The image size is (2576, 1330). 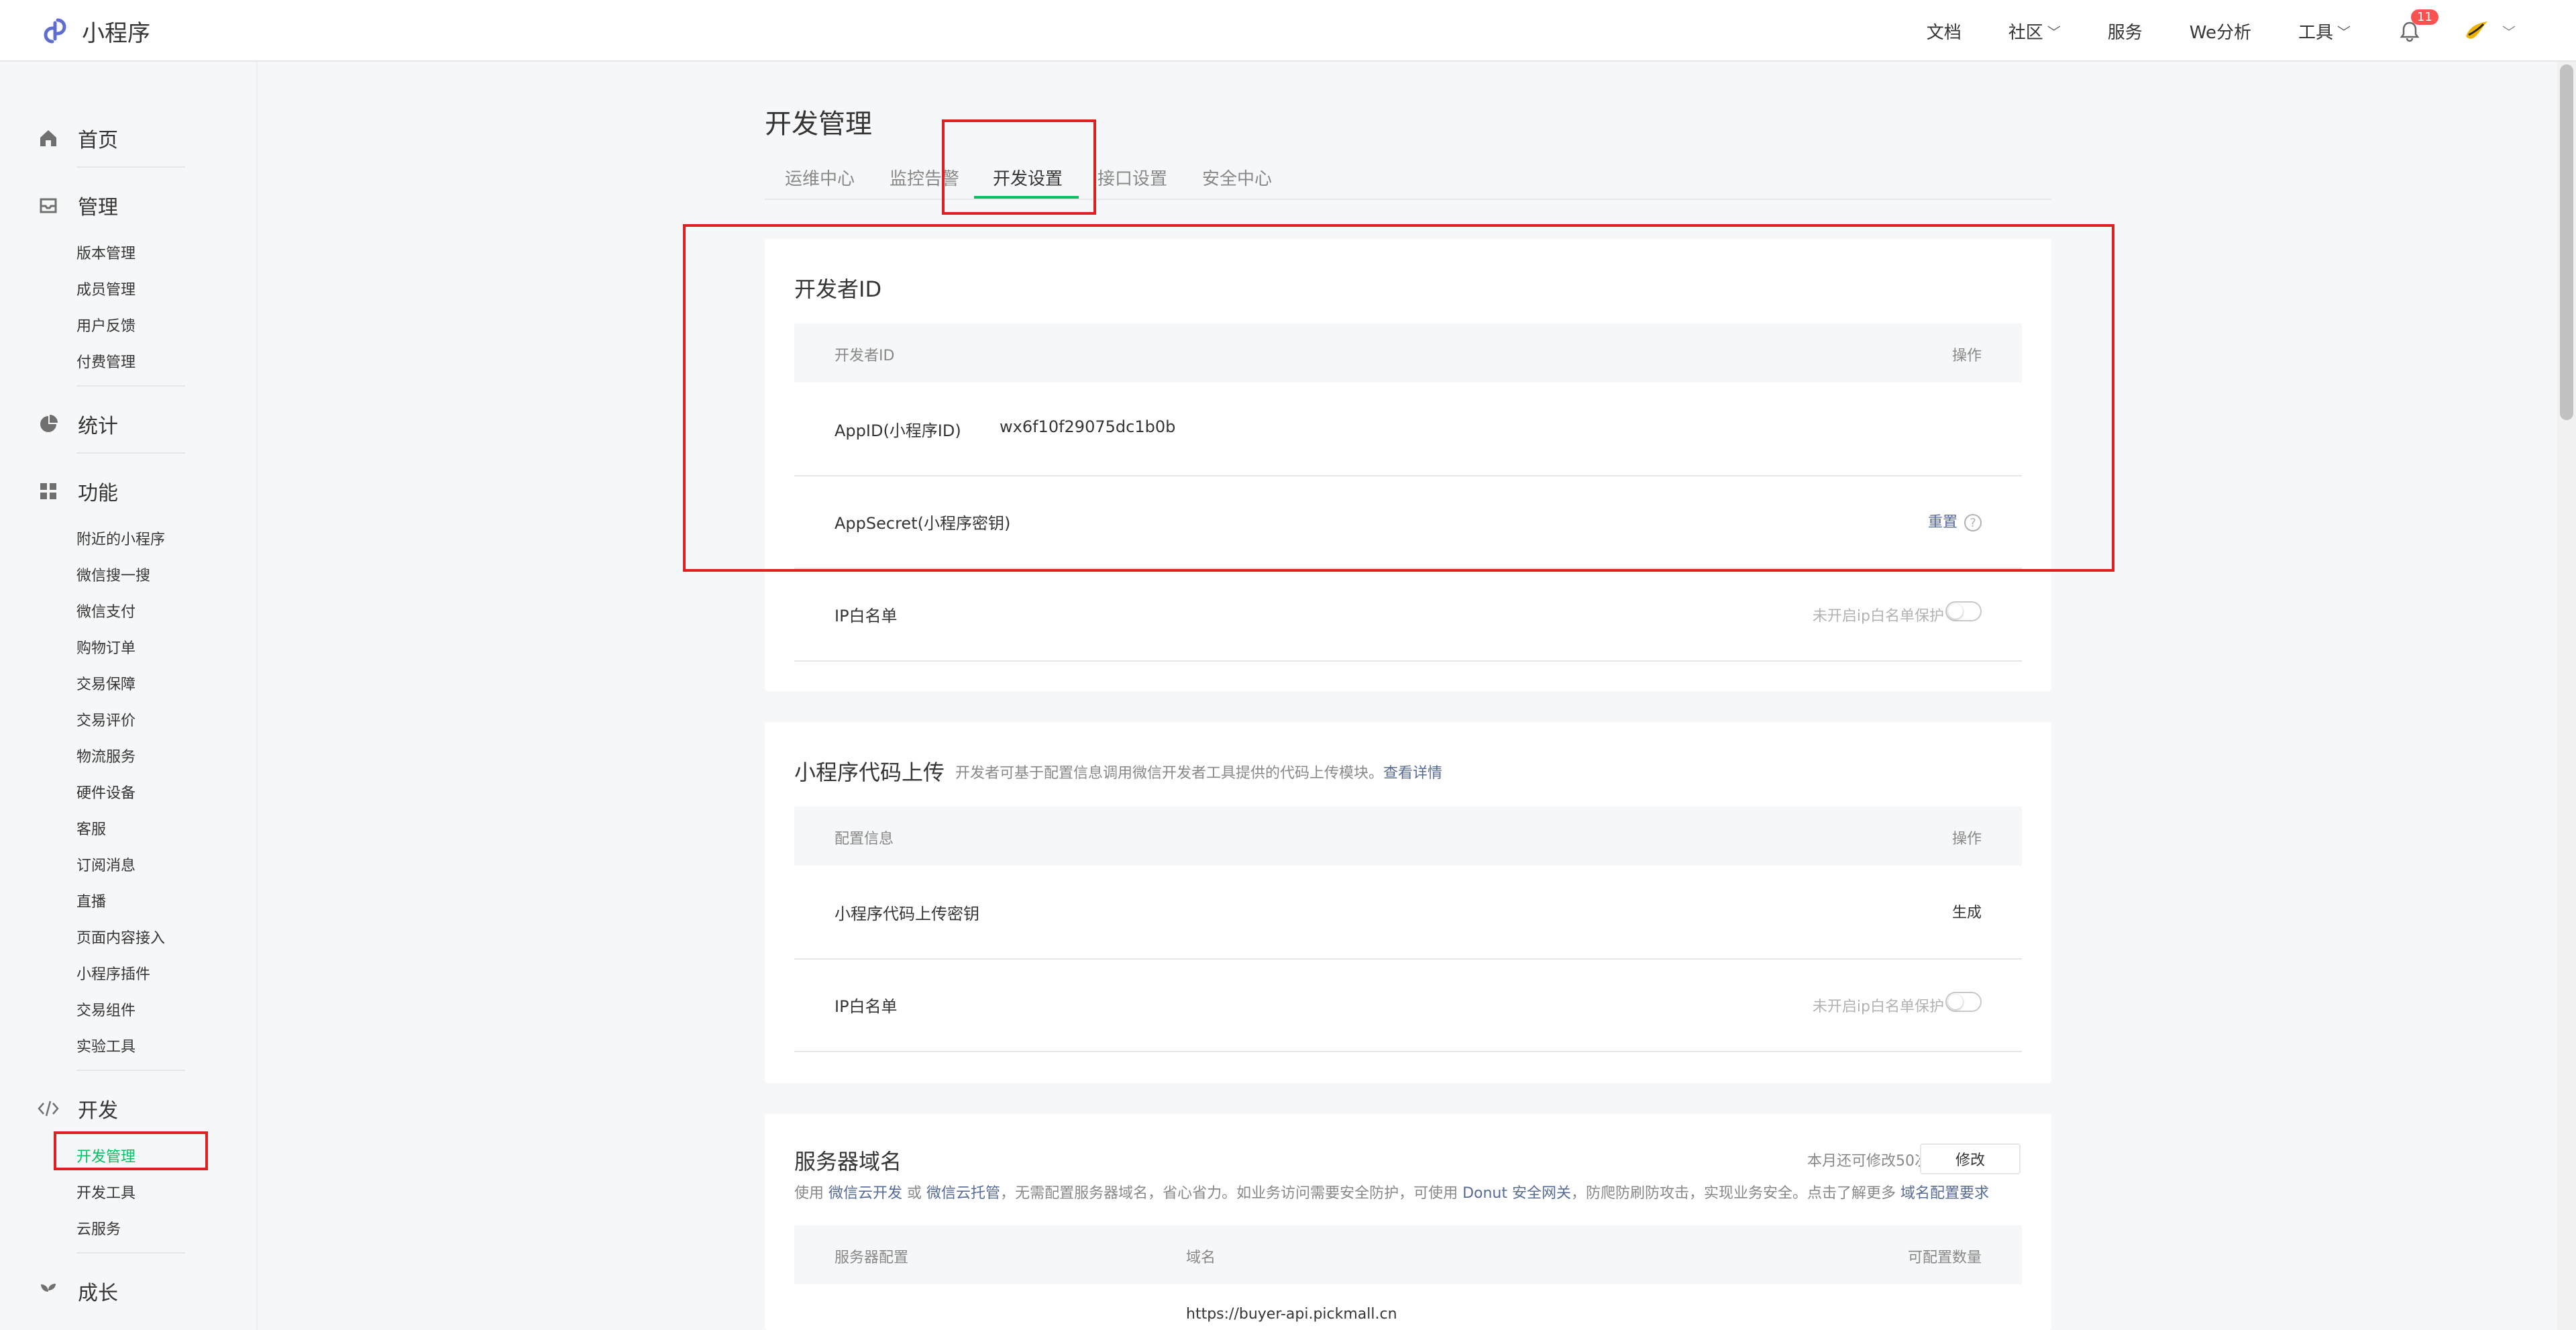 What do you see at coordinates (48, 138) in the screenshot?
I see `home-icon` at bounding box center [48, 138].